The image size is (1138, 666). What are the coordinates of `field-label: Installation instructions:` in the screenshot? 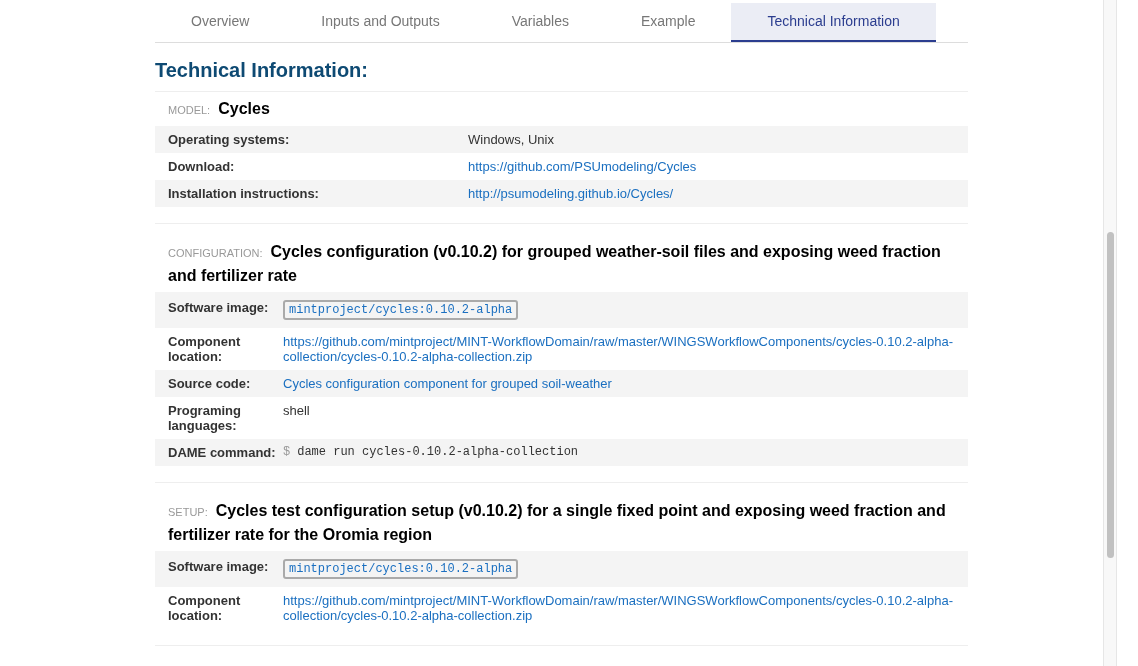 It's located at (244, 193).